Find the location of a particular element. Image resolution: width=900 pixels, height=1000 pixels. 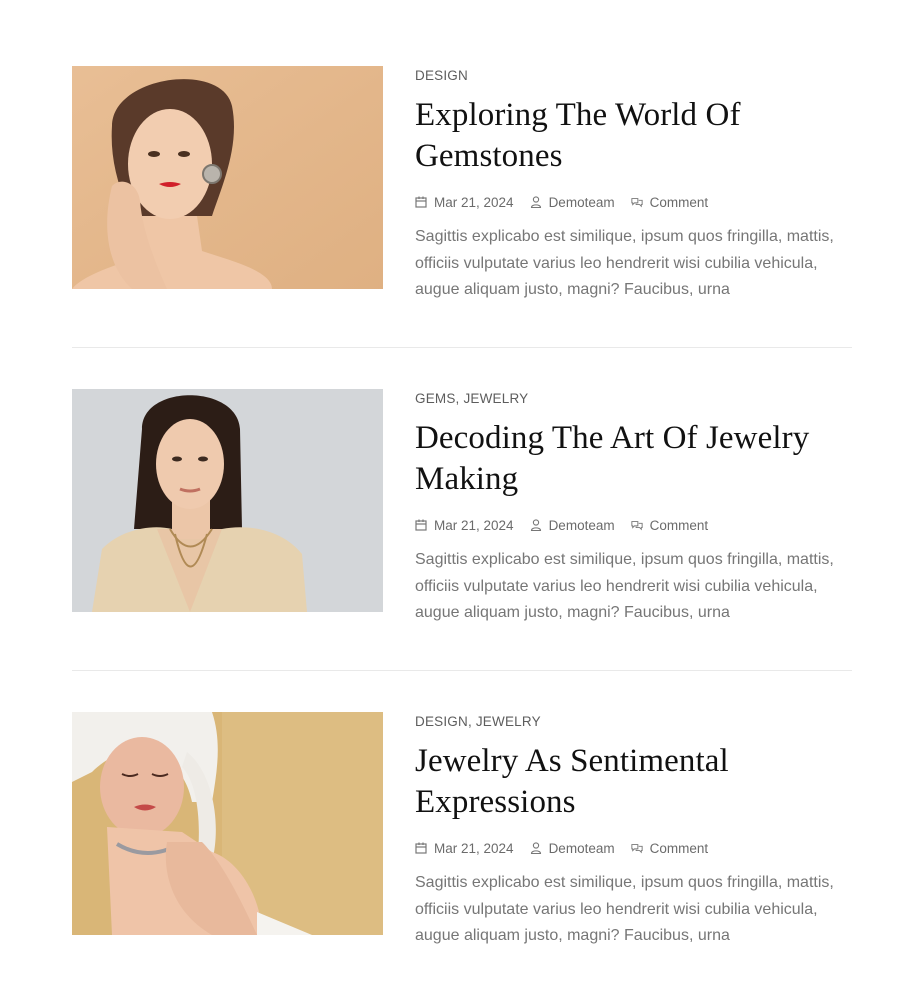

post-category: DESIGN, JEWELRY is located at coordinates (633, 722).